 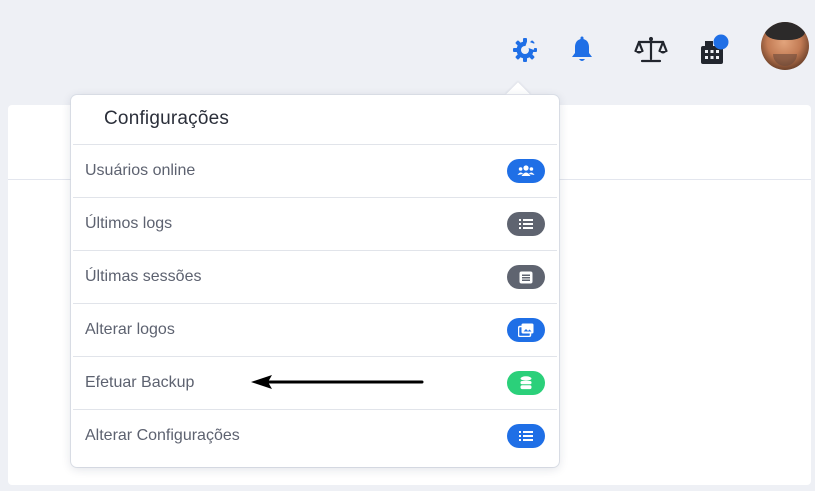 I want to click on menu-item-label: Efetuar Backup, so click(x=140, y=382).